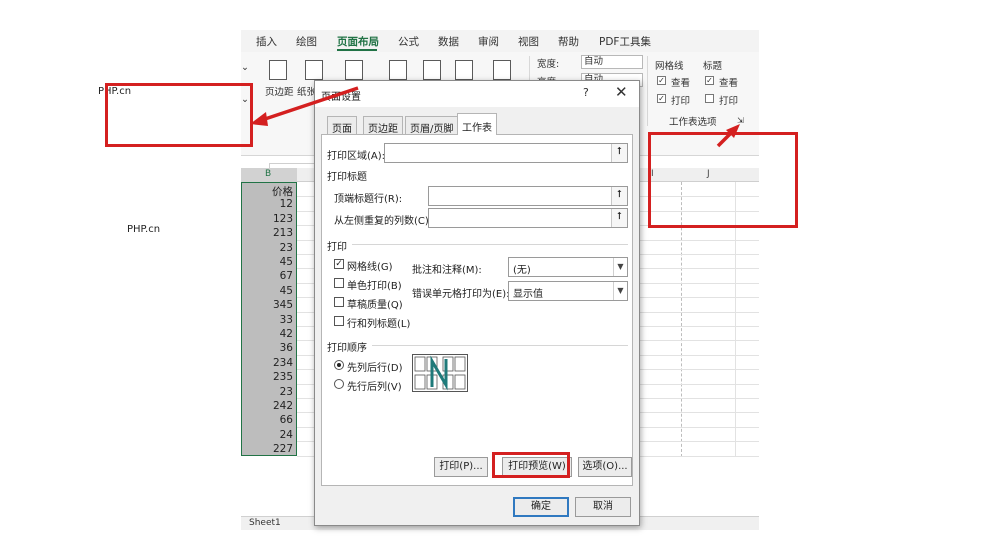 Image resolution: width=1000 pixels, height=560 pixels. I want to click on tab-sheet: 工作表, so click(477, 124).